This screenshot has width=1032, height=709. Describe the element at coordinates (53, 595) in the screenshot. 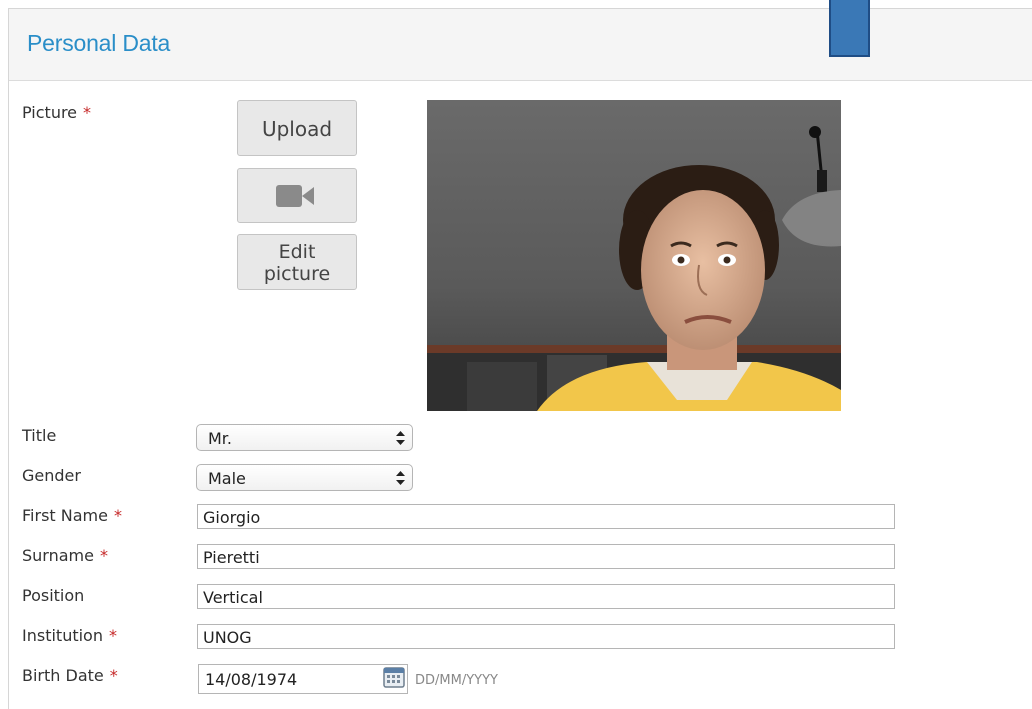

I see `position-label: Position` at that location.